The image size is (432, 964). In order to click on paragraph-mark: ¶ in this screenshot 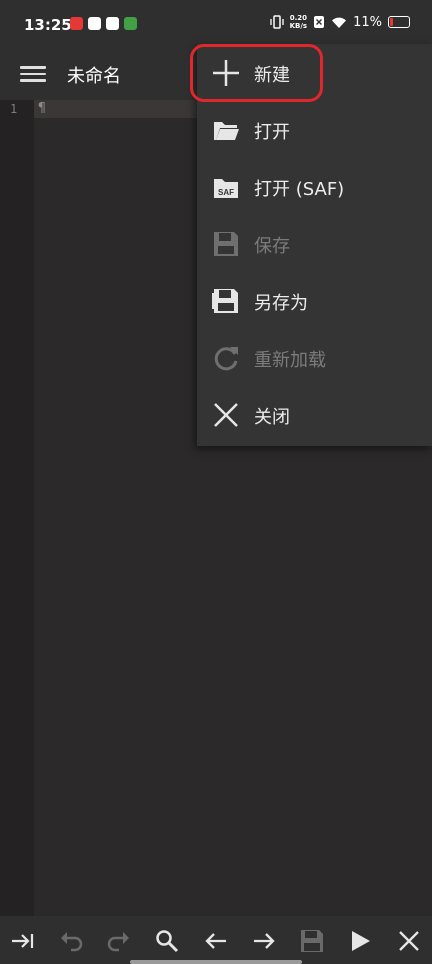, I will do `click(42, 108)`.